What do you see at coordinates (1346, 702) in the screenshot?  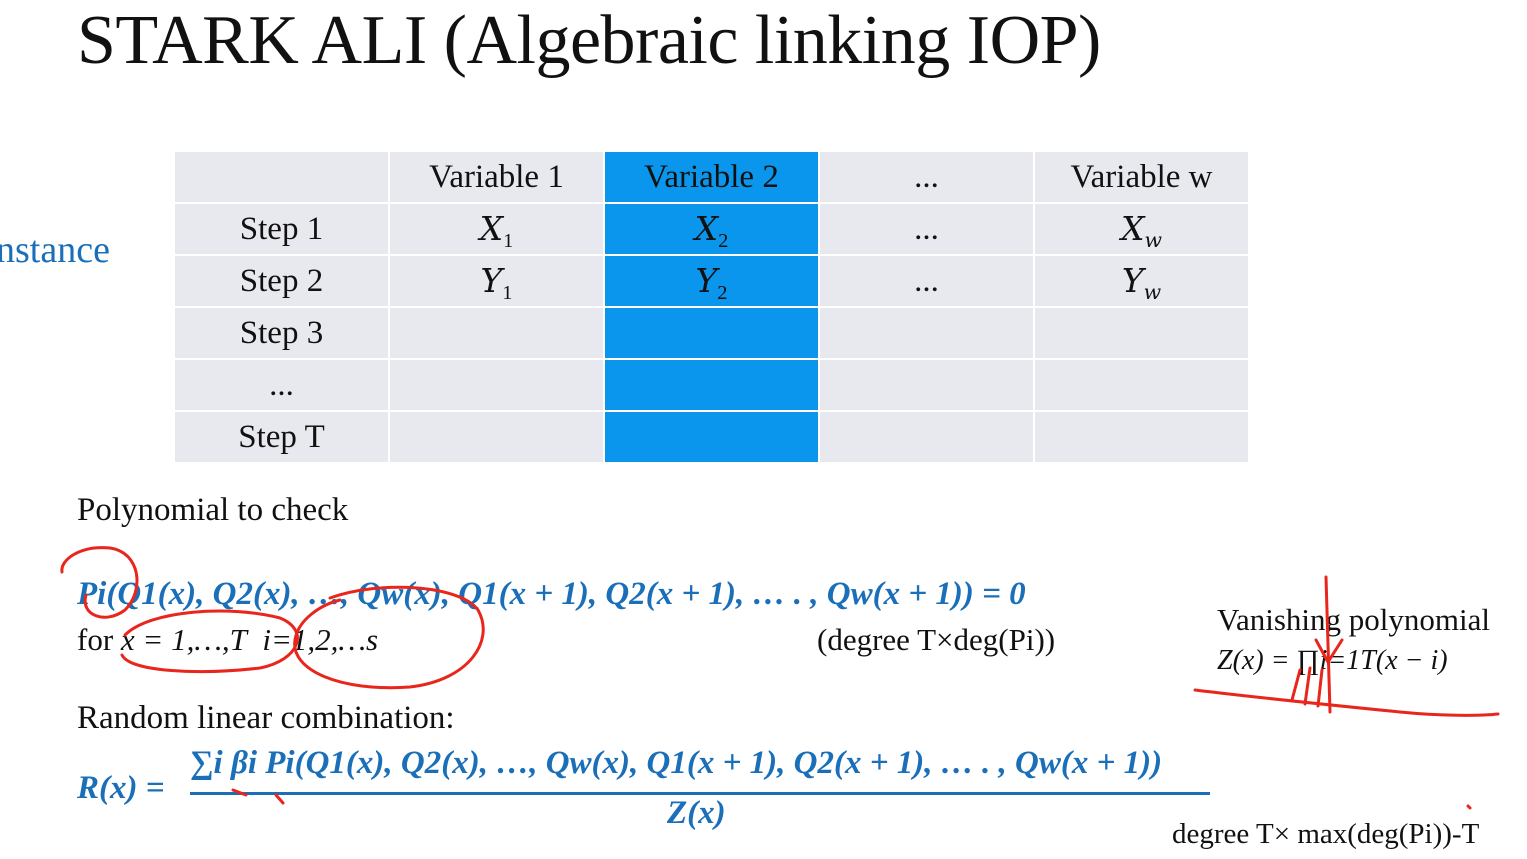 I see `ink-underline` at bounding box center [1346, 702].